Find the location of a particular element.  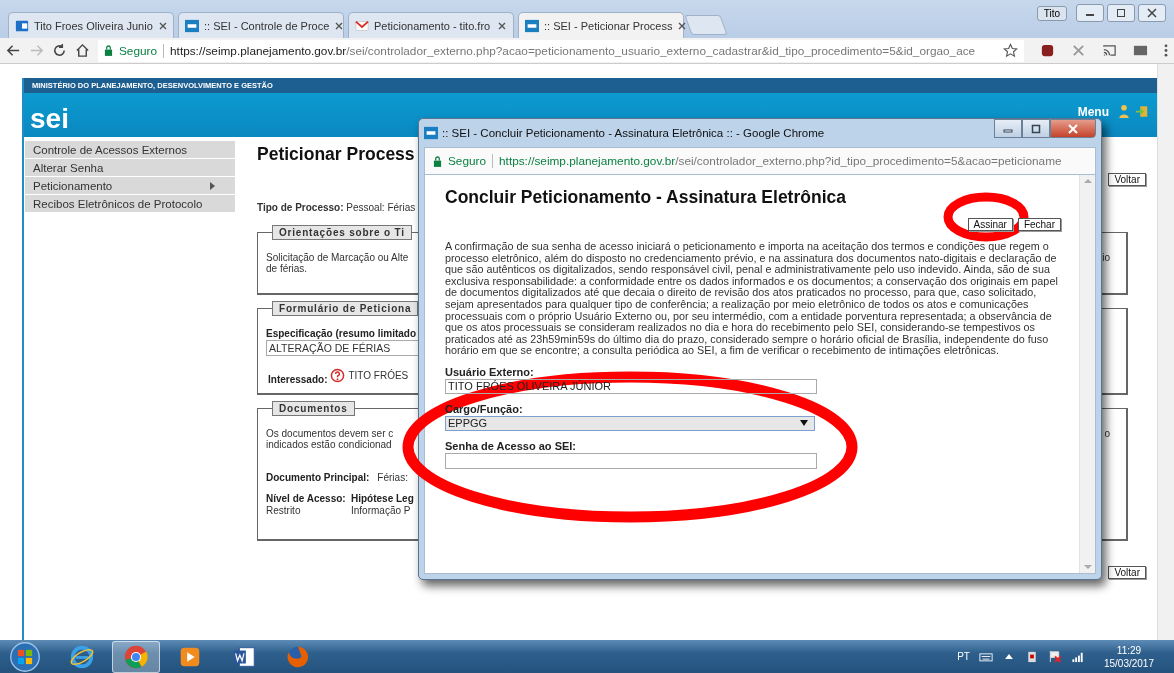

clock: 11:29 15/03/2017 is located at coordinates (1128, 656).